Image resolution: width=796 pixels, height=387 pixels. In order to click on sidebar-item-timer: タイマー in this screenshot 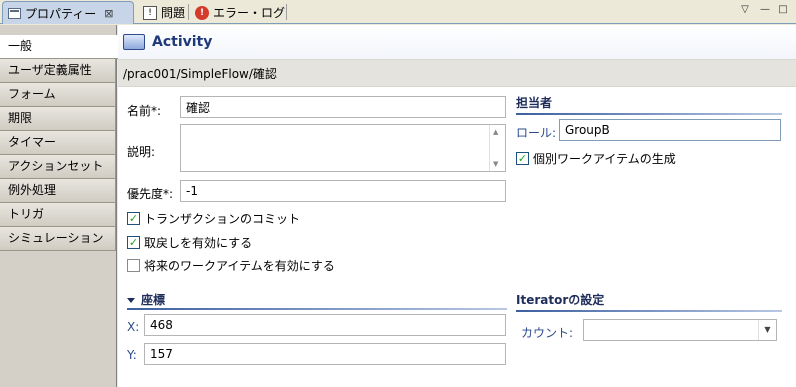, I will do `click(58, 143)`.